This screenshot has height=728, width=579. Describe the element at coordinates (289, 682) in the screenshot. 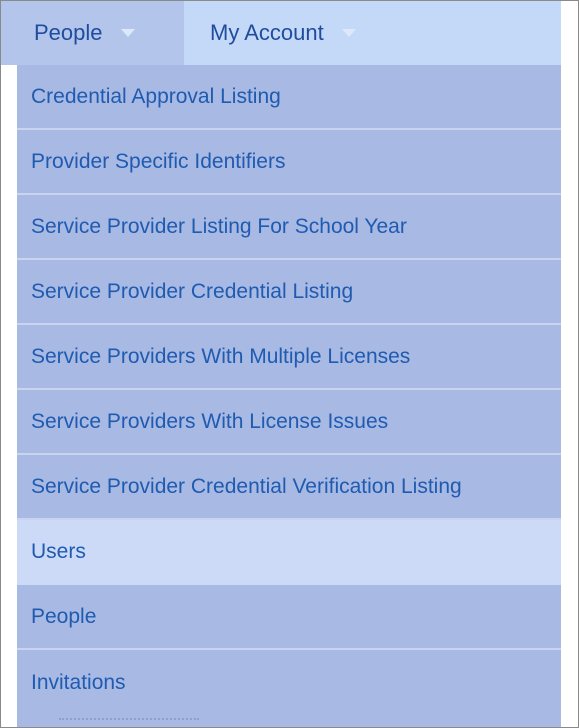

I see `menu-item-invitations: Invitations` at that location.